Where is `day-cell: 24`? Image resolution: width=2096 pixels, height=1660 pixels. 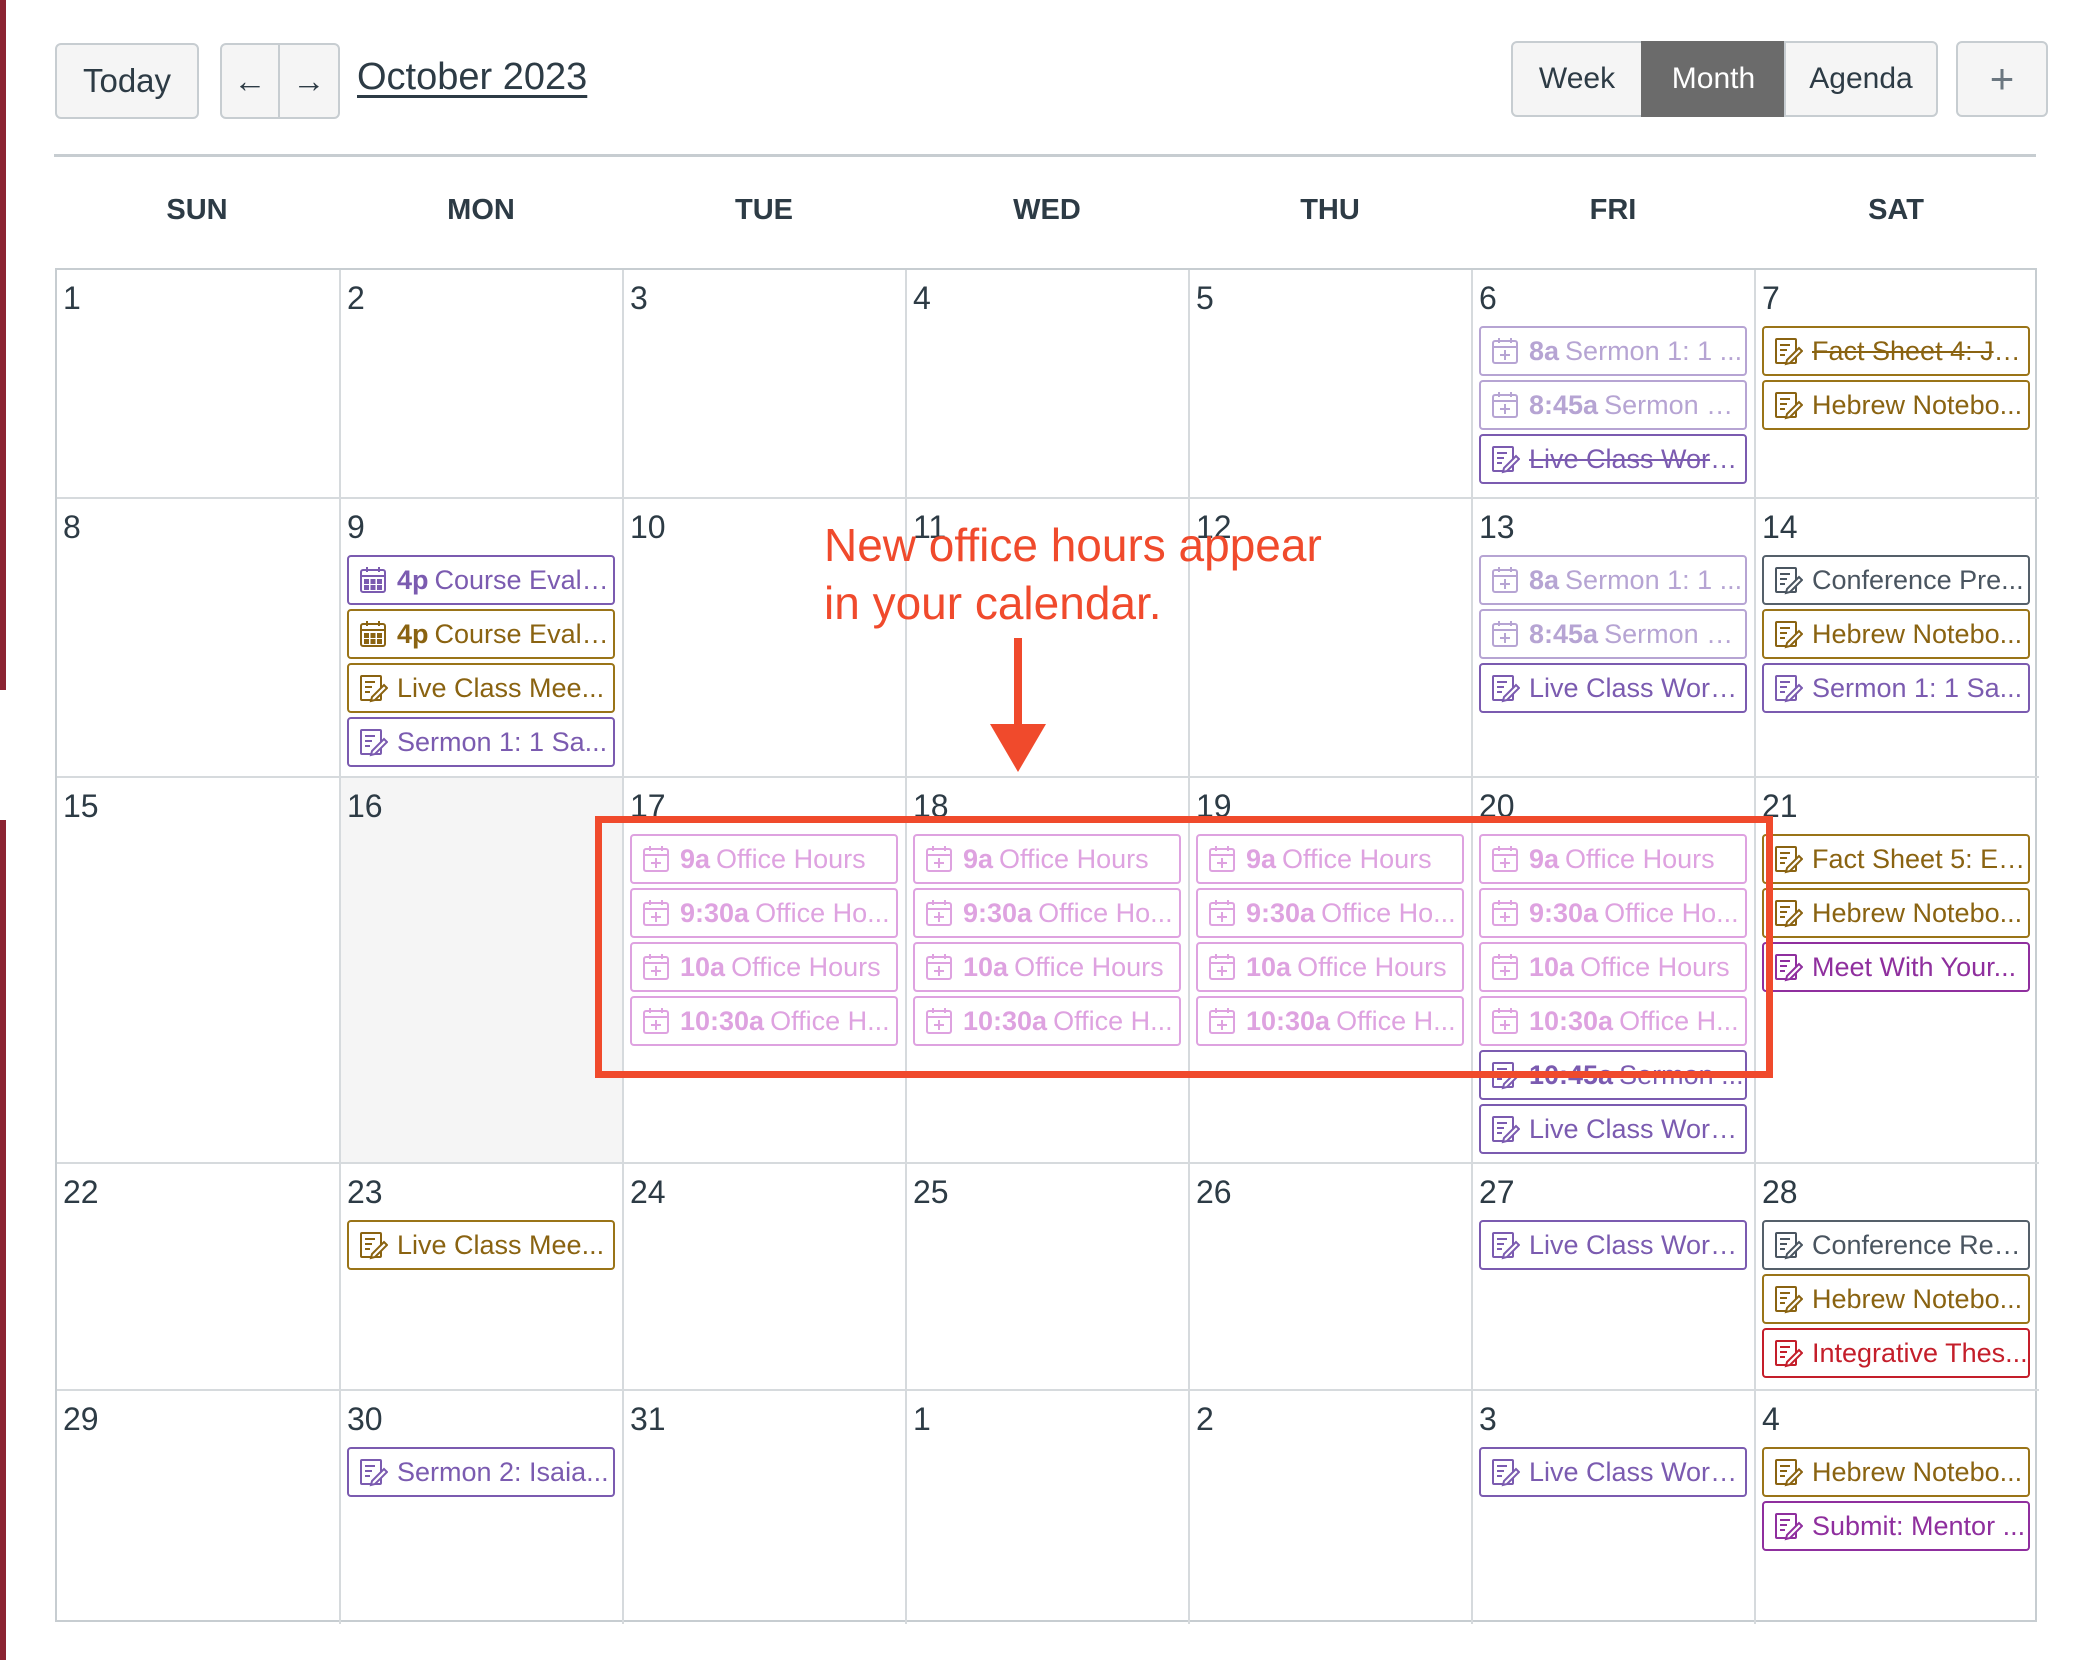 day-cell: 24 is located at coordinates (765, 1277).